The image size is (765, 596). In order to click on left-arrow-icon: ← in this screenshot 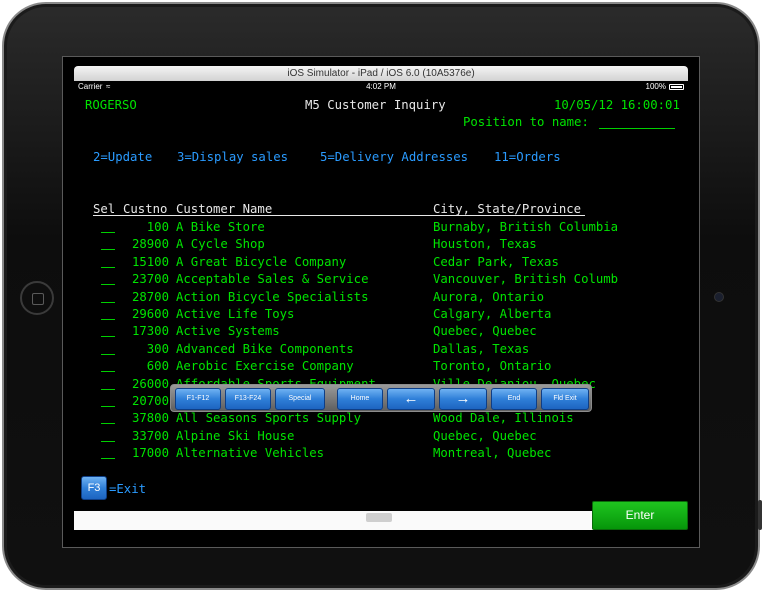, I will do `click(411, 399)`.